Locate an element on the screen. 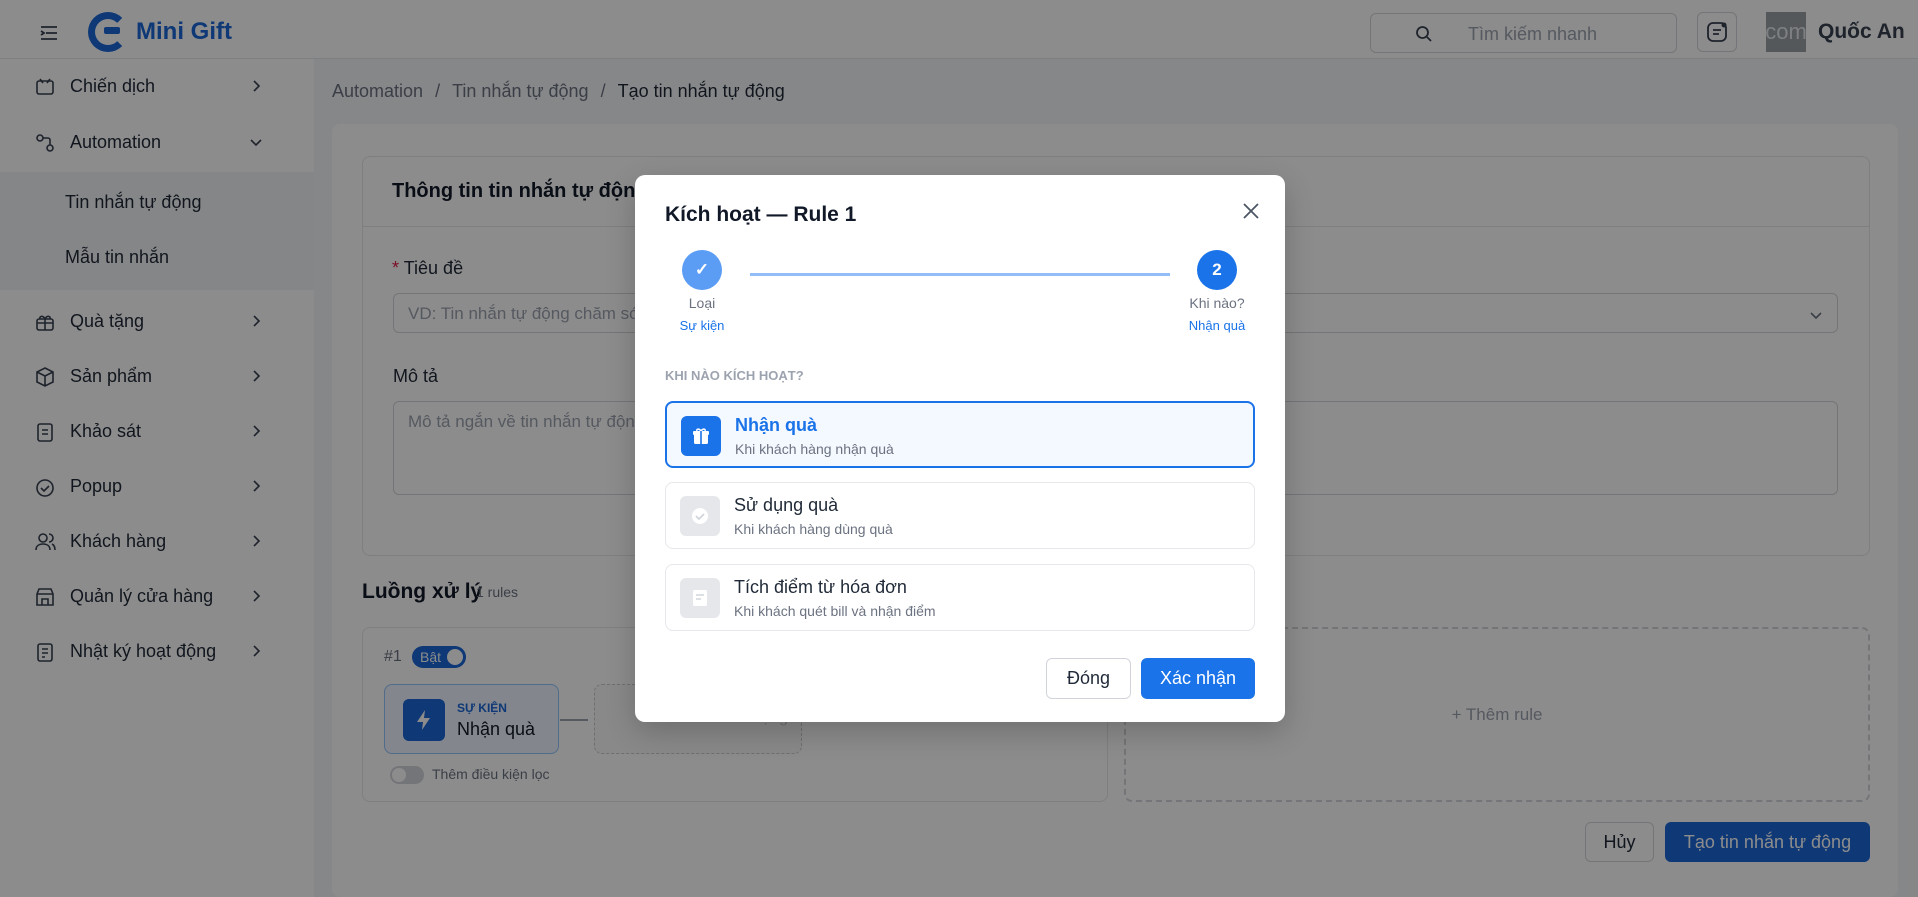 The image size is (1918, 897). gift-icon is located at coordinates (701, 436).